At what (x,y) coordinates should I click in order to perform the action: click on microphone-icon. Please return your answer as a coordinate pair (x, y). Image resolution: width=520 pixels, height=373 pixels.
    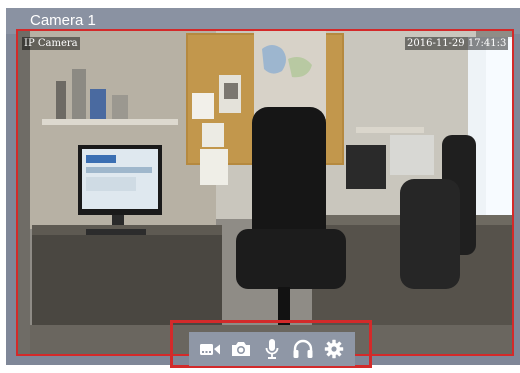
    Looking at the image, I should click on (272, 349).